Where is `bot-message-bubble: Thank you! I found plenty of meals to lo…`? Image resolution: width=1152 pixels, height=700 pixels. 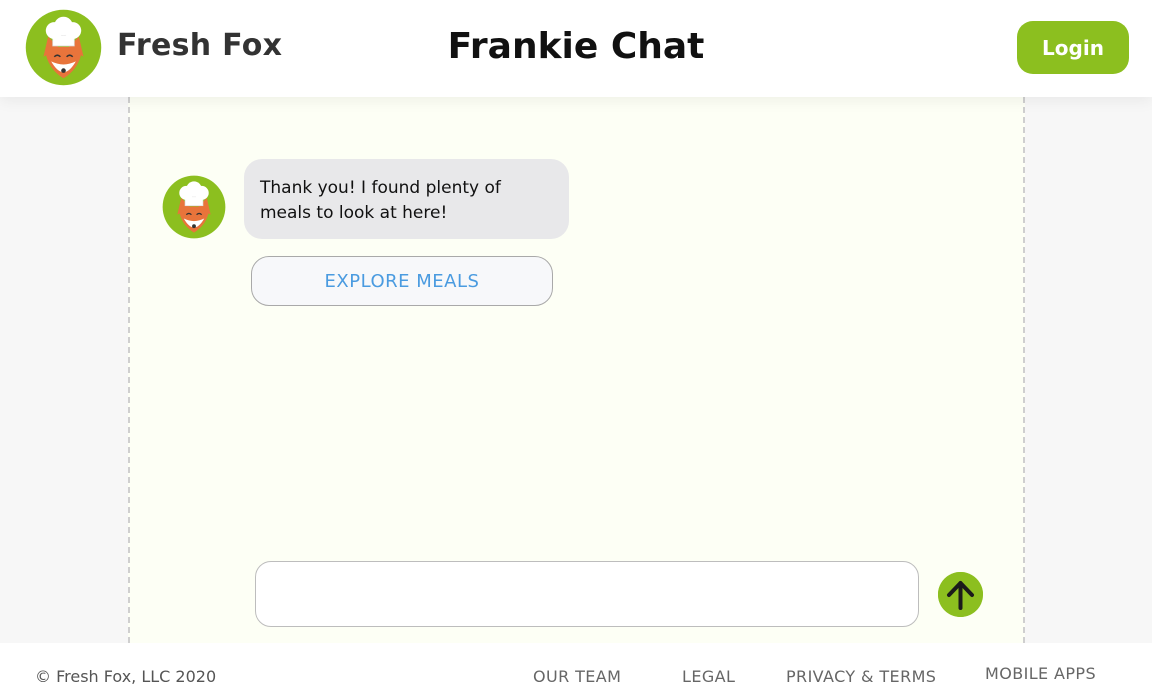
bot-message-bubble: Thank you! I found plenty of meals to lo… is located at coordinates (406, 199).